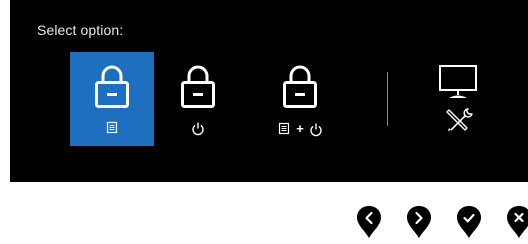 The image size is (528, 244). I want to click on next-button, so click(419, 222).